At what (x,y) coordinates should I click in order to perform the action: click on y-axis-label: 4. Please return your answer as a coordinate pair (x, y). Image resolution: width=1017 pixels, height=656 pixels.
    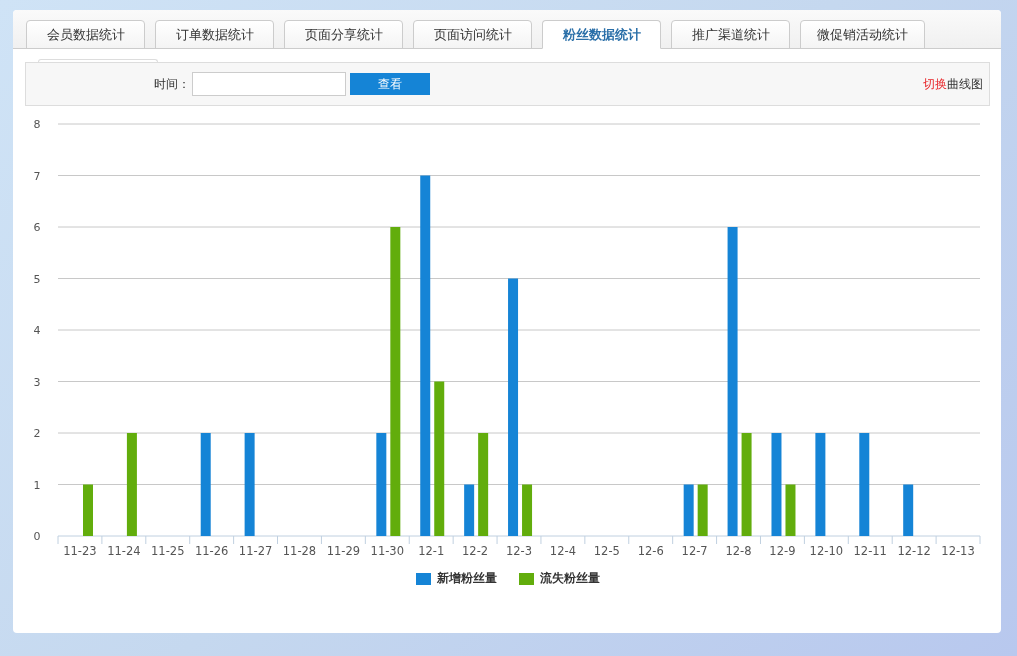
    Looking at the image, I should click on (37, 330).